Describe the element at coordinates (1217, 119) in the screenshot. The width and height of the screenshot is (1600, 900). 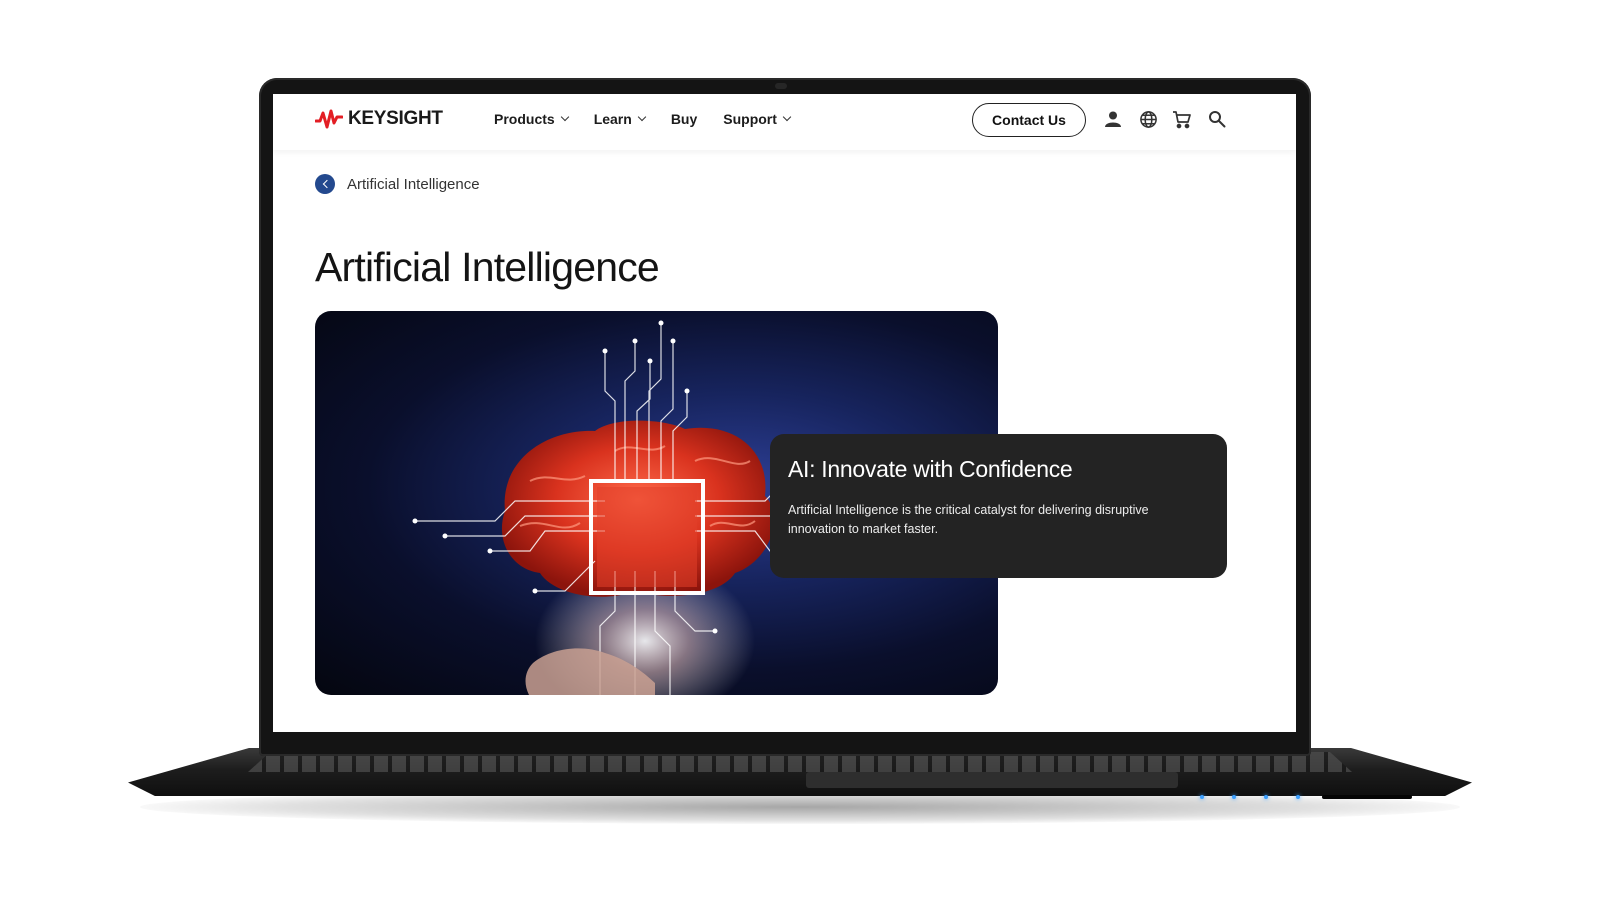
I see `search-icon` at that location.